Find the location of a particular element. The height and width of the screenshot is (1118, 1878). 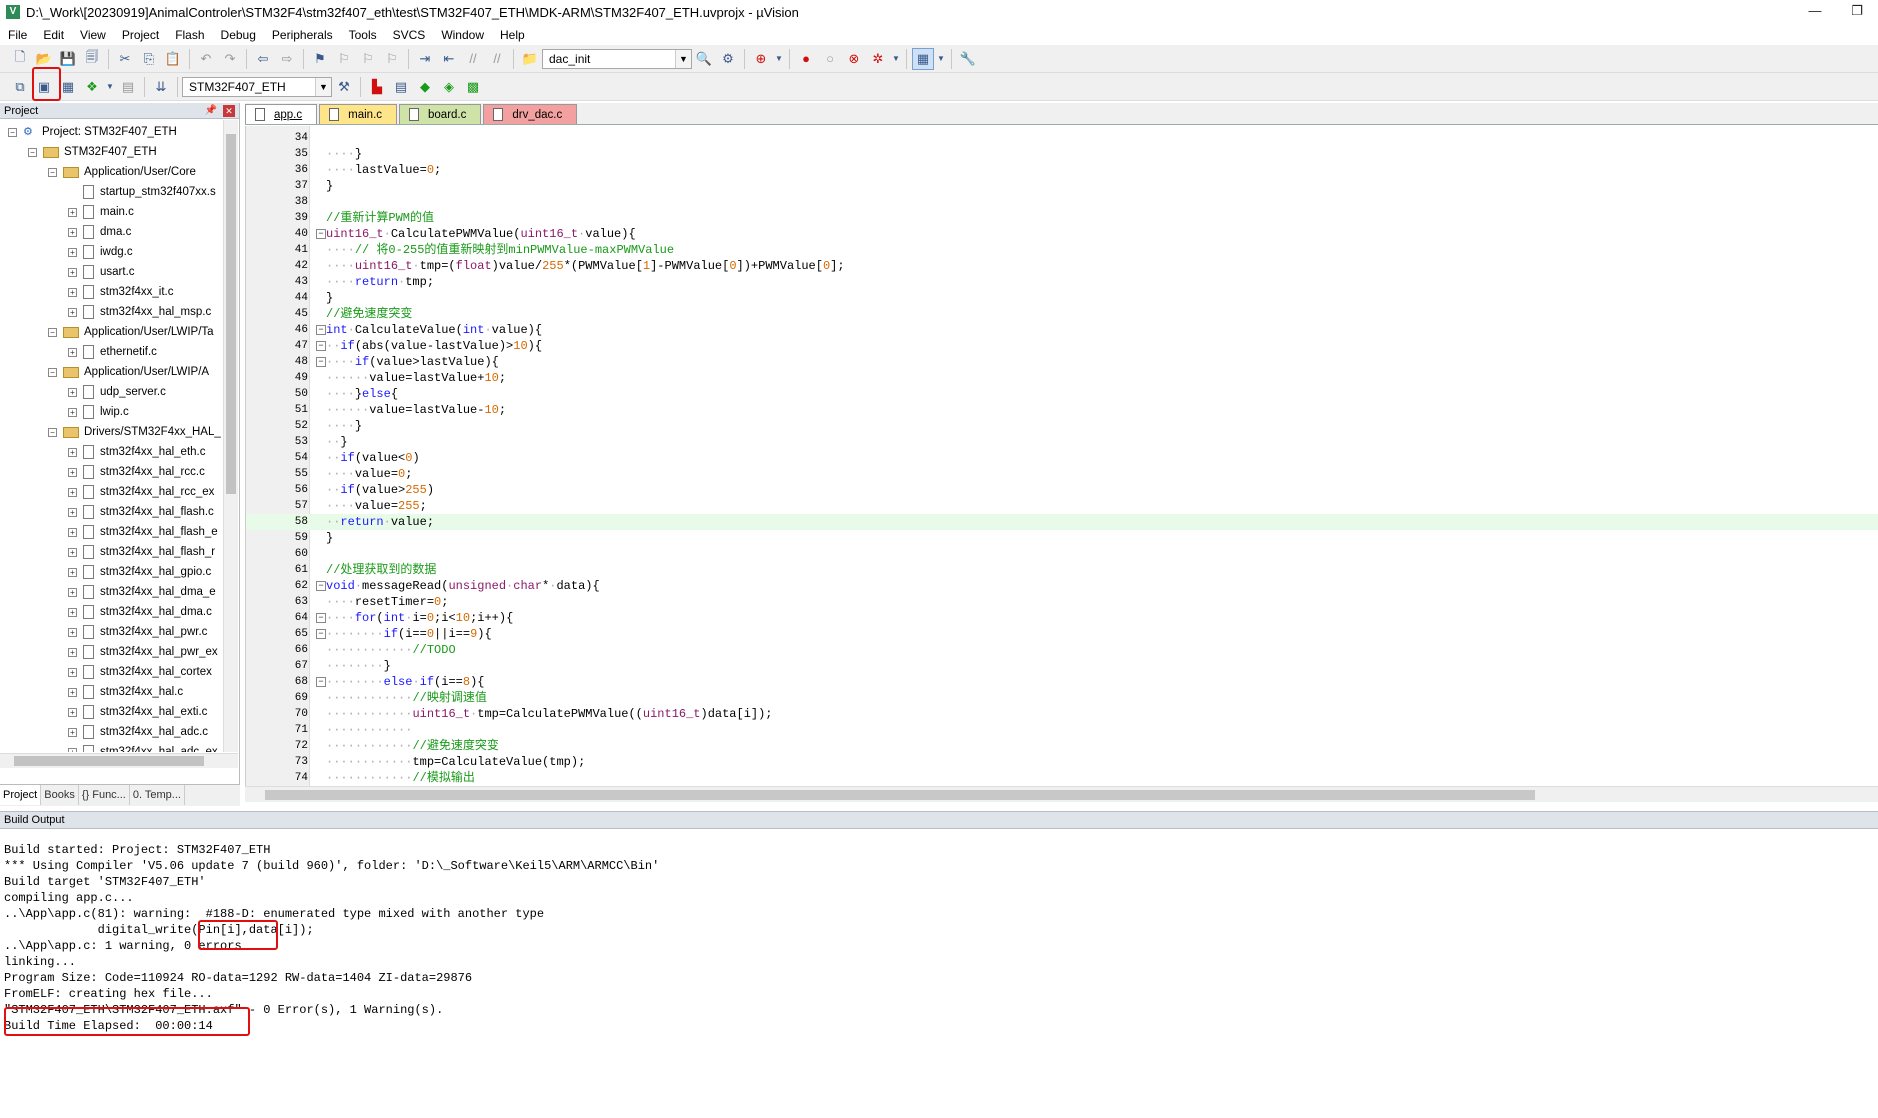

tree-node: − Application/User/LWIP/Ta is located at coordinates (131, 332).